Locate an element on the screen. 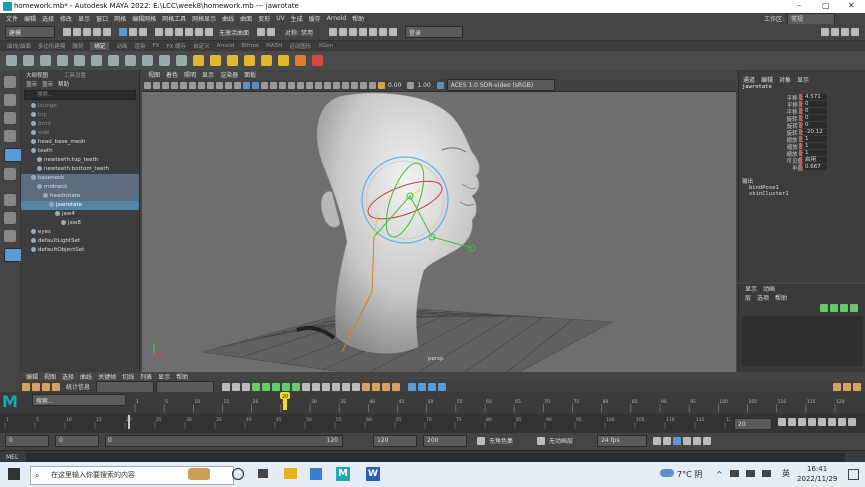  gamma-value: 1.00 is located at coordinates (423, 85).